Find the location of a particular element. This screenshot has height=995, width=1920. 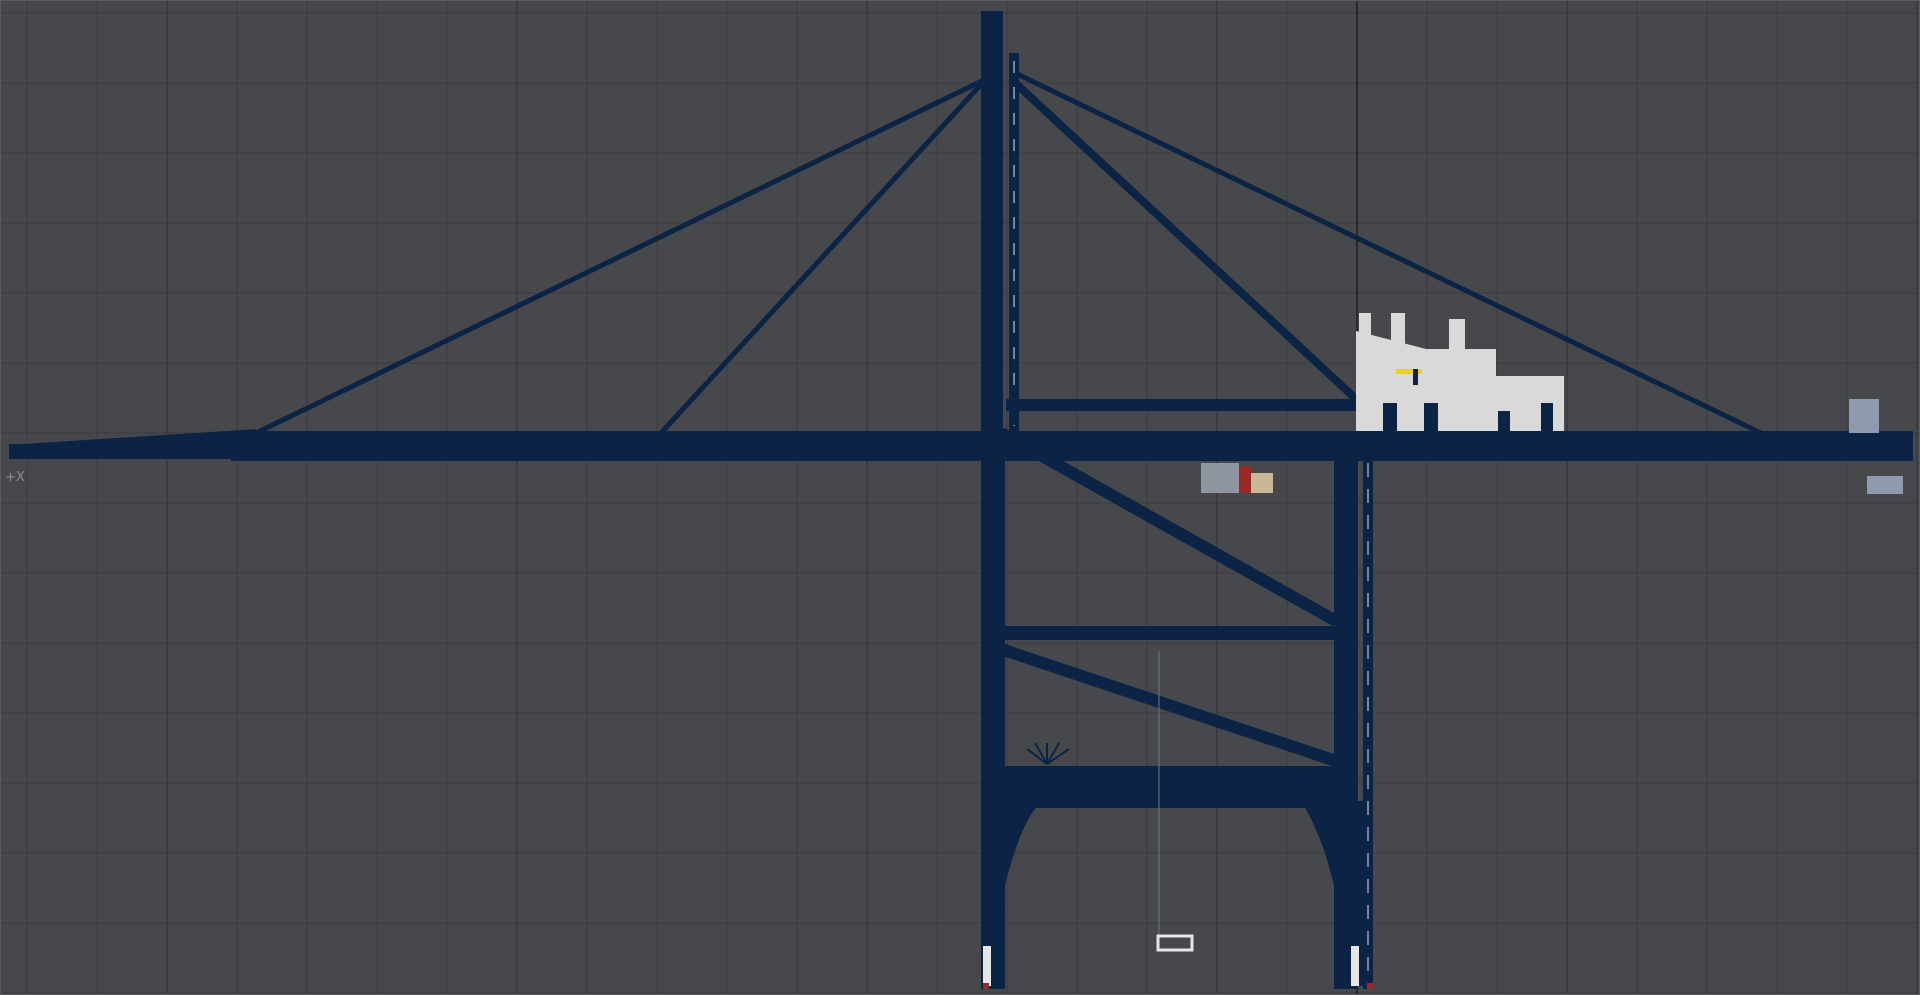

wheel-marker-left is located at coordinates (986, 986).